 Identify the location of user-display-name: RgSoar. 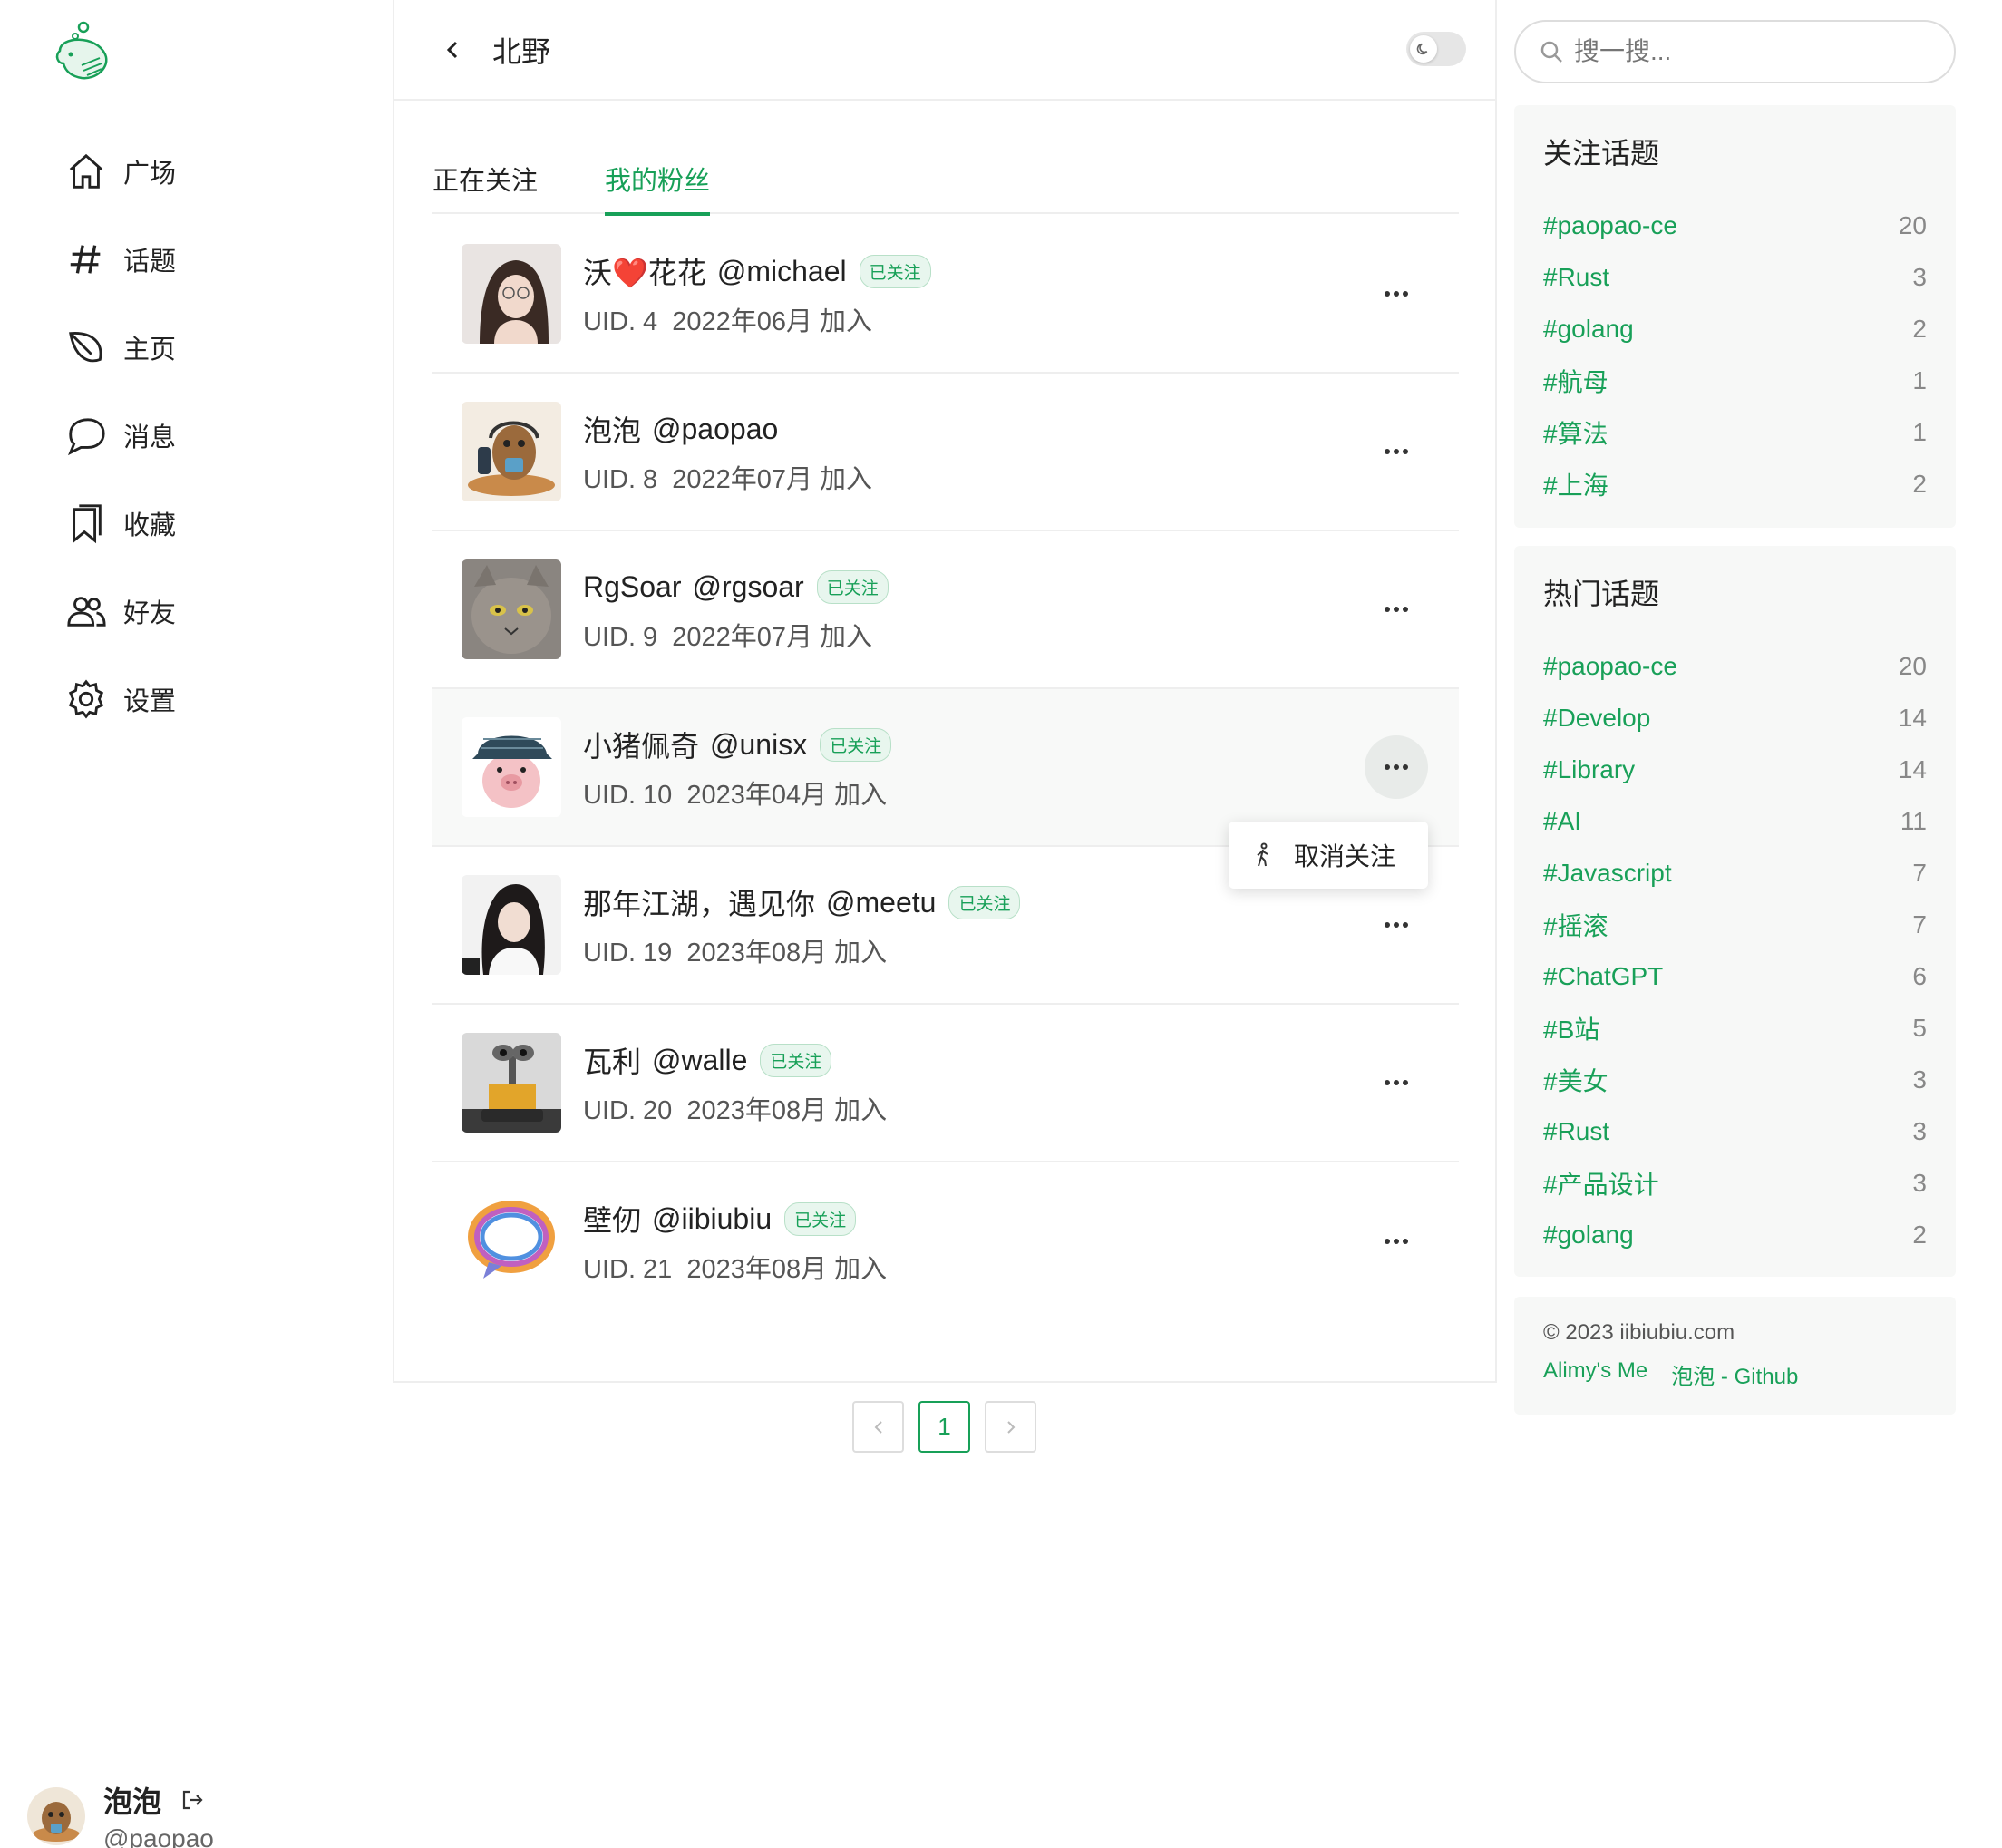
(632, 587).